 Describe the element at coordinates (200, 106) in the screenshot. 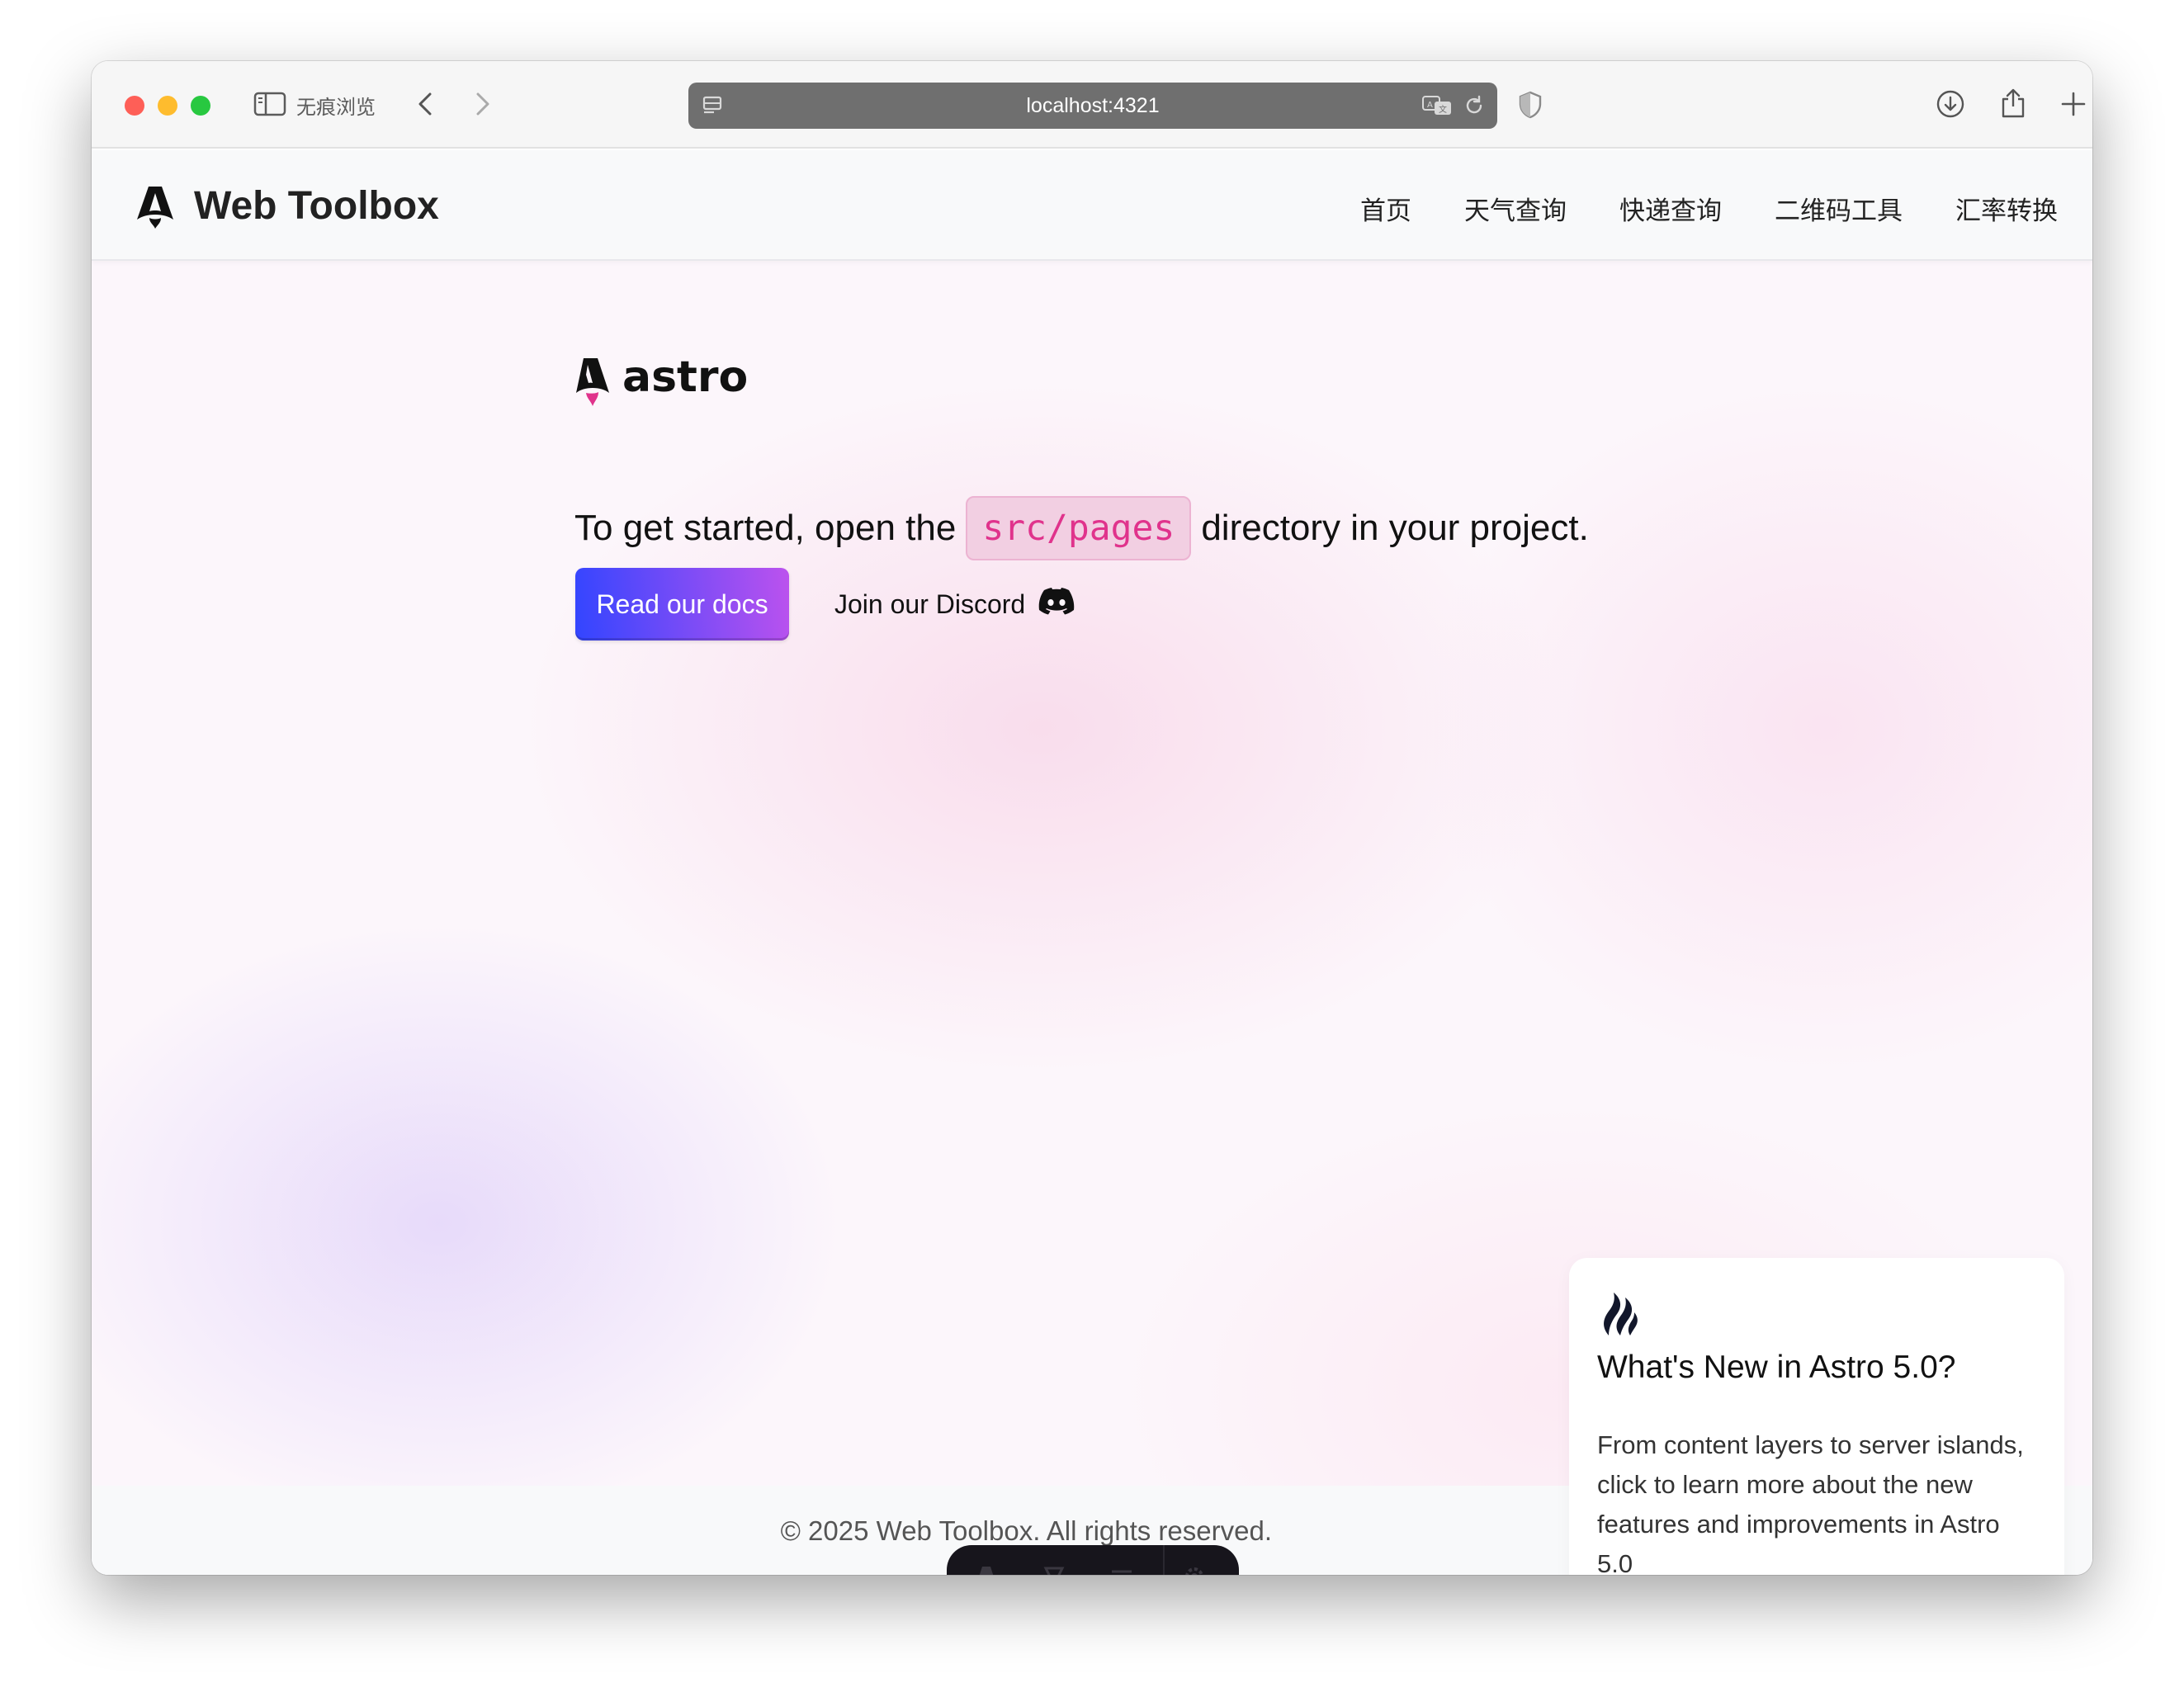

I see `maximize-window-button` at that location.